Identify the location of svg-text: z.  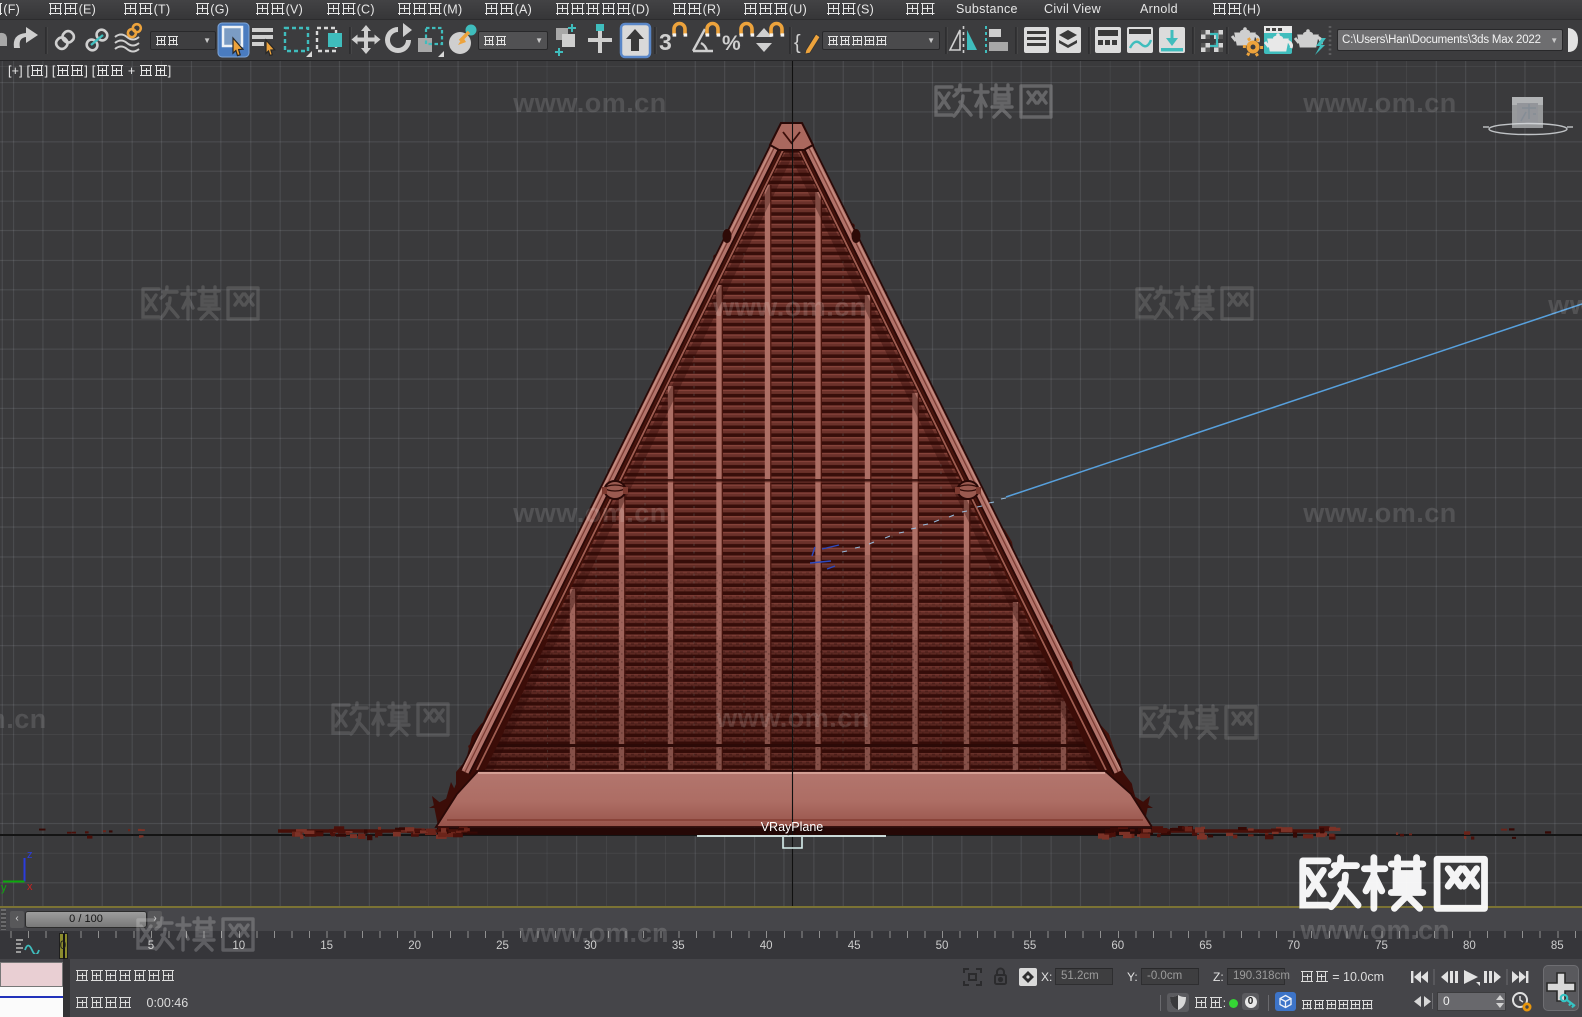
(30, 855).